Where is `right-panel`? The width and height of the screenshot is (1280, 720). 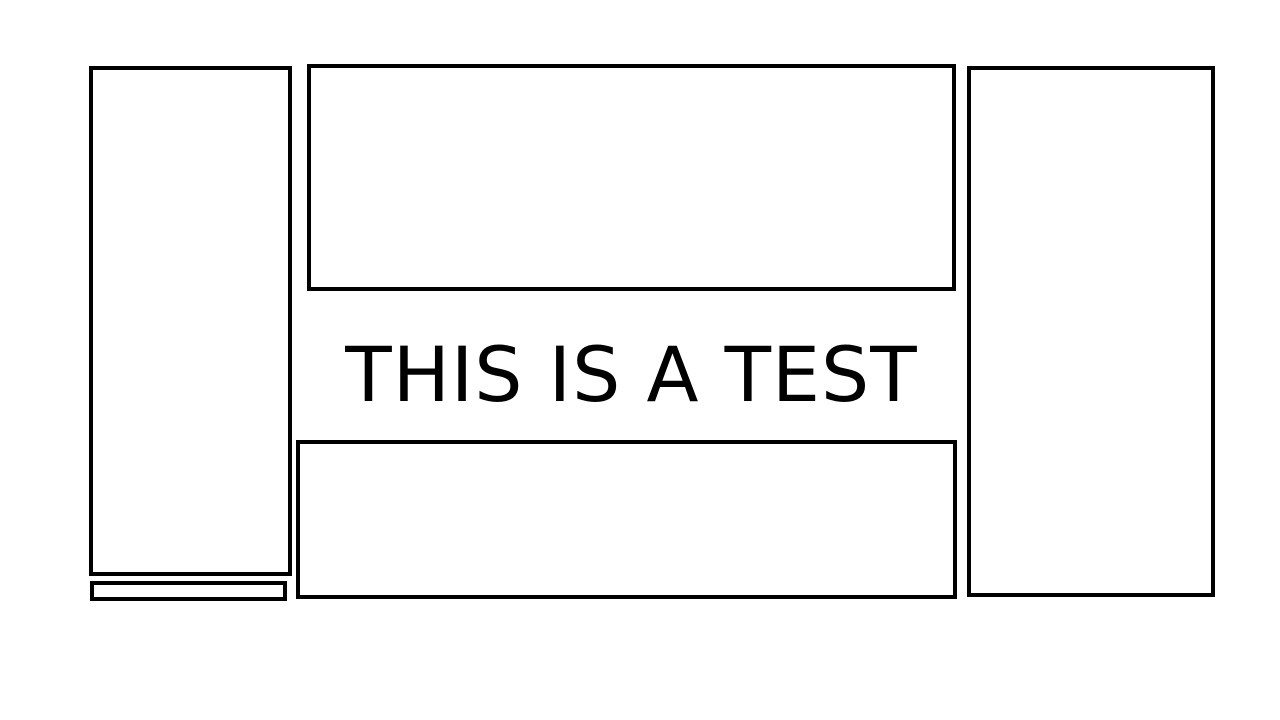 right-panel is located at coordinates (1091, 331).